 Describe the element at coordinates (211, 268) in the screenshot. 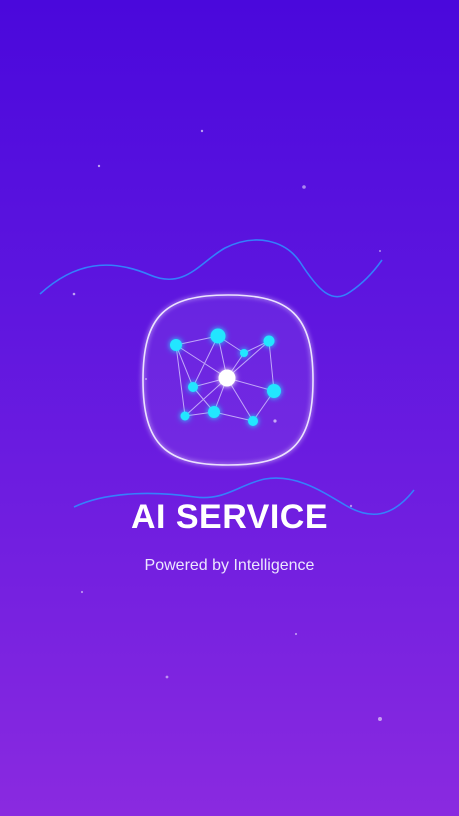

I see `wave-line-top` at that location.